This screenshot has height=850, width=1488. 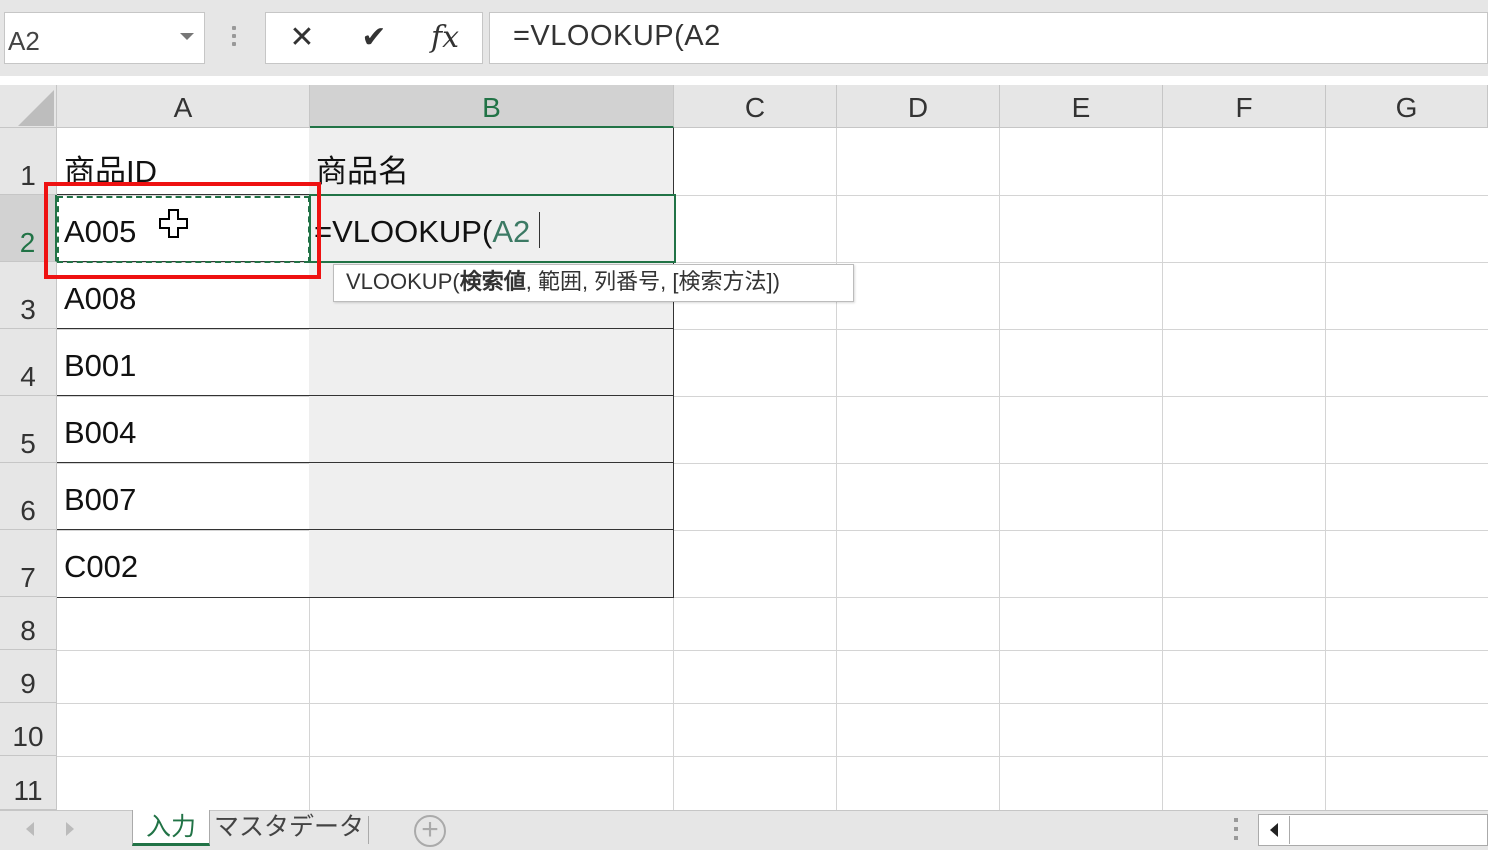 I want to click on scroll-left-icon, so click(x=1275, y=830).